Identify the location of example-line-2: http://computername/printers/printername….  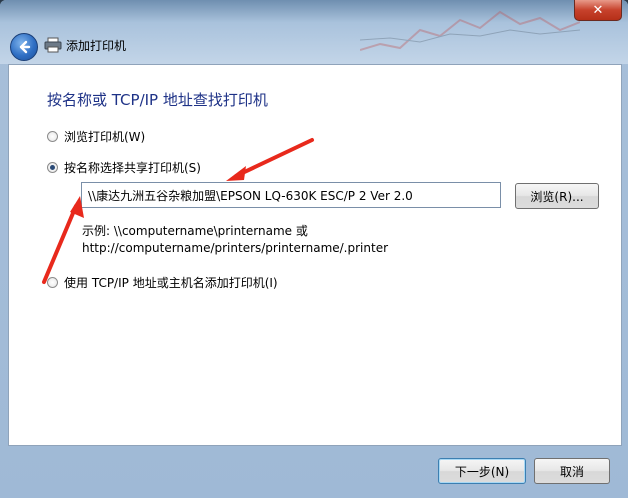
(235, 248).